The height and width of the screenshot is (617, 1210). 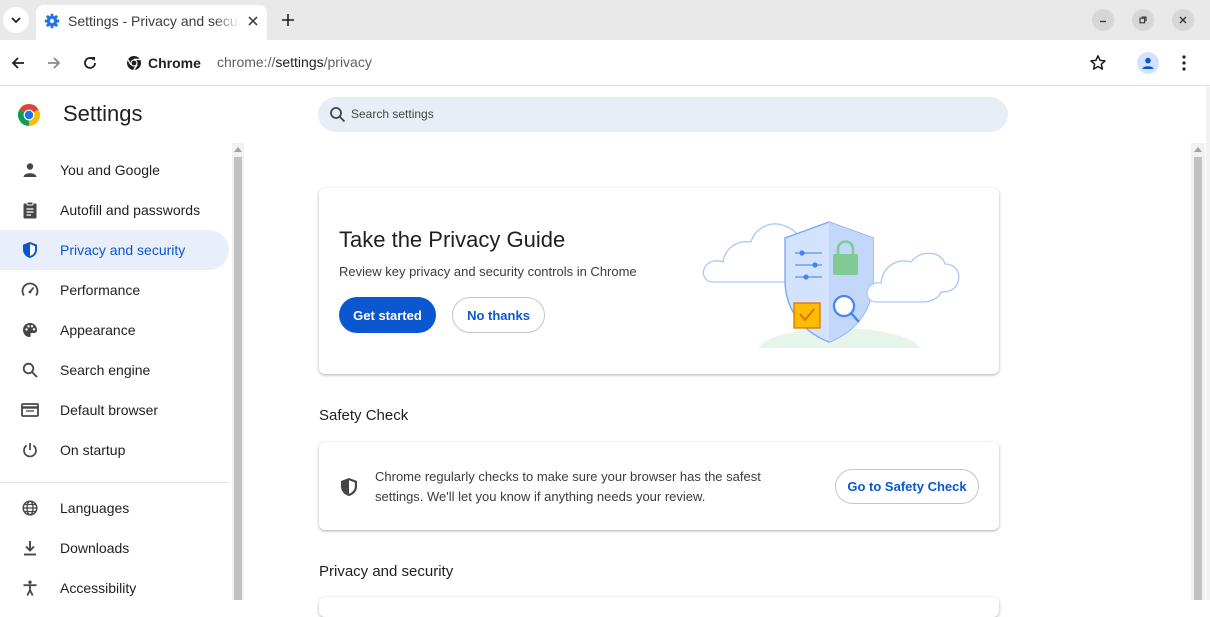 I want to click on three-dot-menu-icon, so click(x=1184, y=63).